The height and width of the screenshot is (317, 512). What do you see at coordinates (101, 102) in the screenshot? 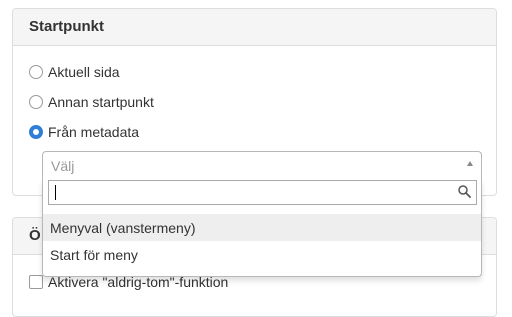
I see `radio-label: Annan startpunkt` at bounding box center [101, 102].